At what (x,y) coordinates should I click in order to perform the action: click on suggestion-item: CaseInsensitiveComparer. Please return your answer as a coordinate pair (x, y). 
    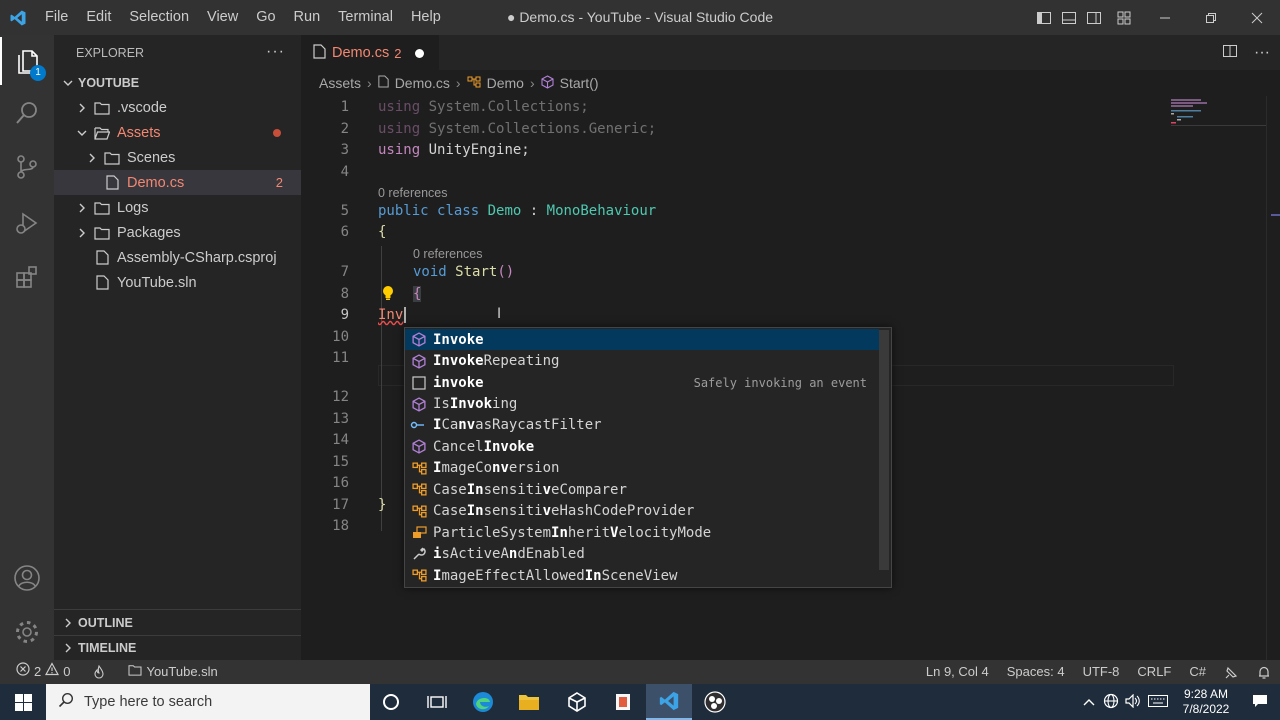
    Looking at the image, I should click on (642, 489).